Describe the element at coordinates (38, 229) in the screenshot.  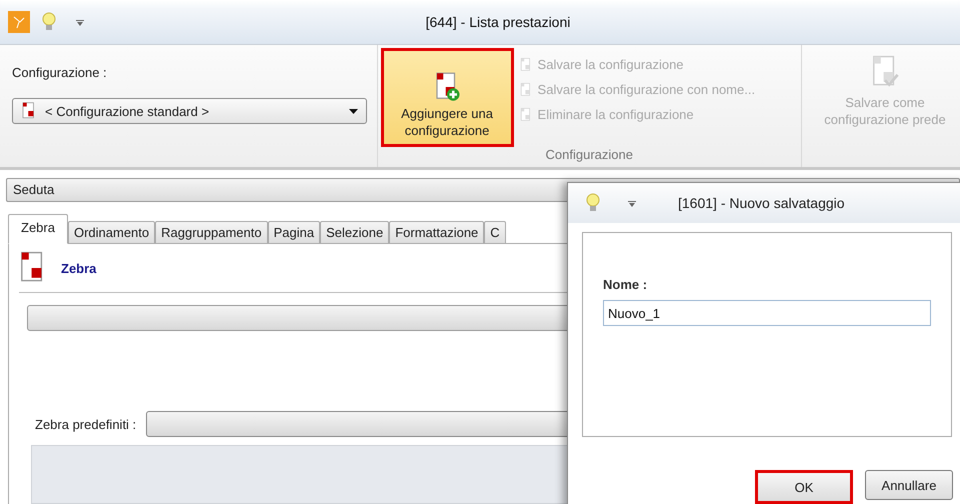
I see `tab: Zebra` at that location.